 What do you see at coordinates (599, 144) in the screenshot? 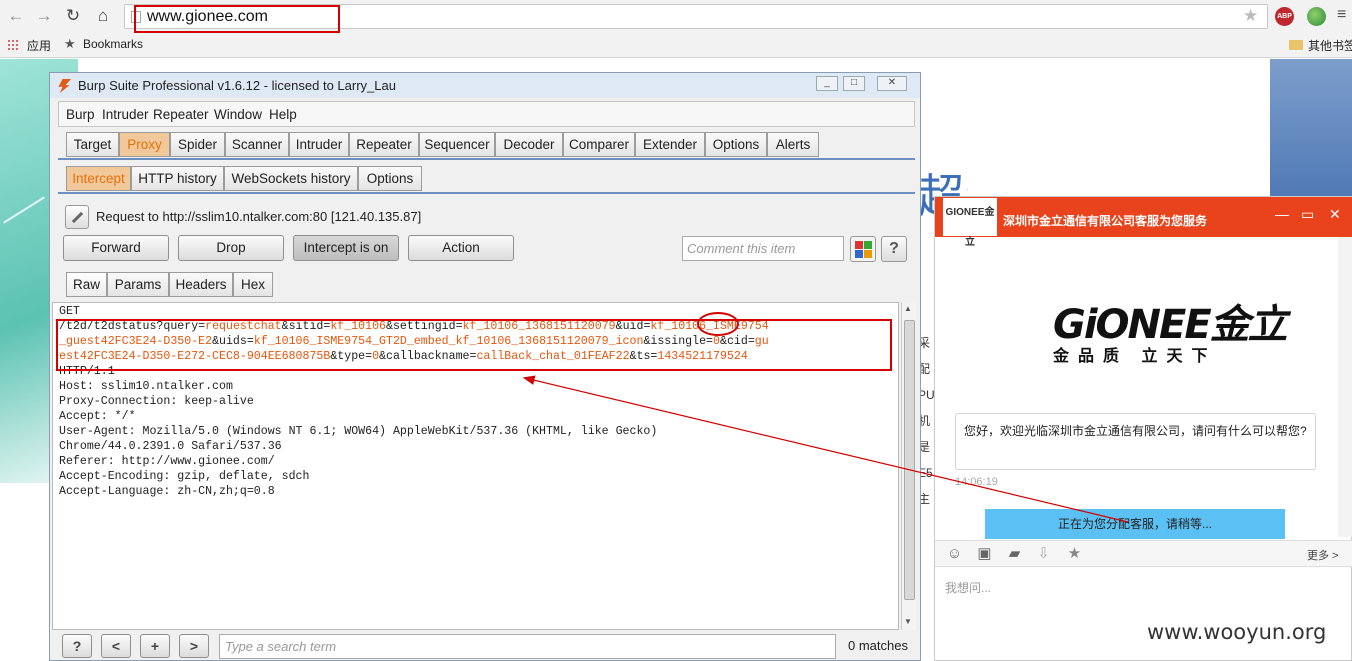
I see `tab-comparer: Comparer` at bounding box center [599, 144].